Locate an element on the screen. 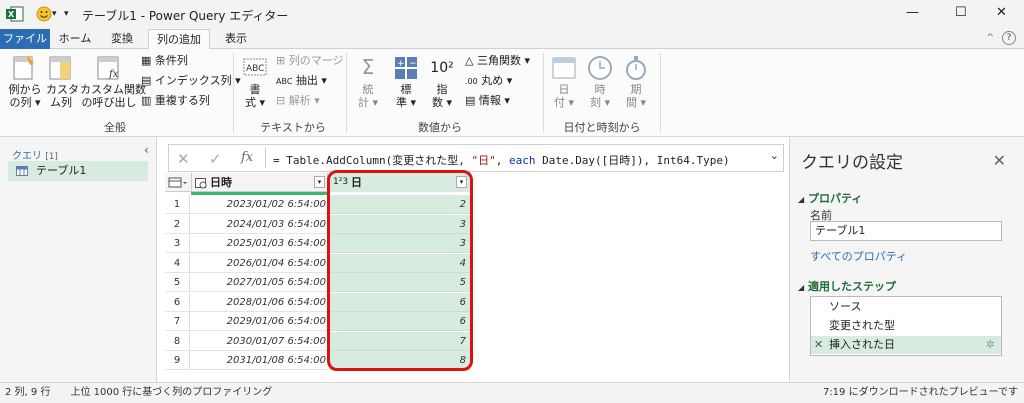  query-item-label: テーブル1 is located at coordinates (61, 170).